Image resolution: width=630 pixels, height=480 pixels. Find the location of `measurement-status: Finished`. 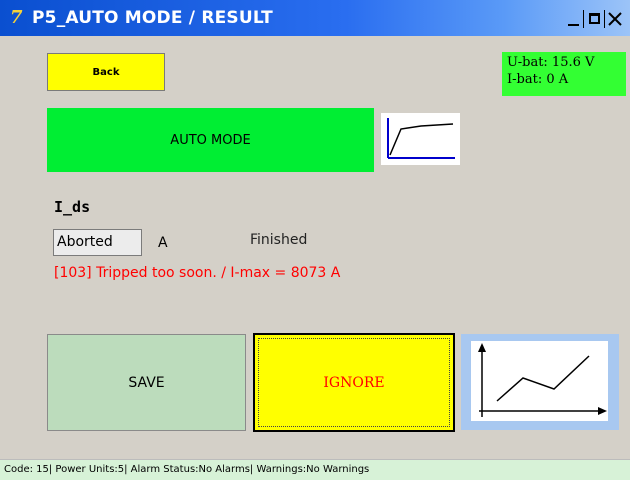

measurement-status: Finished is located at coordinates (279, 240).